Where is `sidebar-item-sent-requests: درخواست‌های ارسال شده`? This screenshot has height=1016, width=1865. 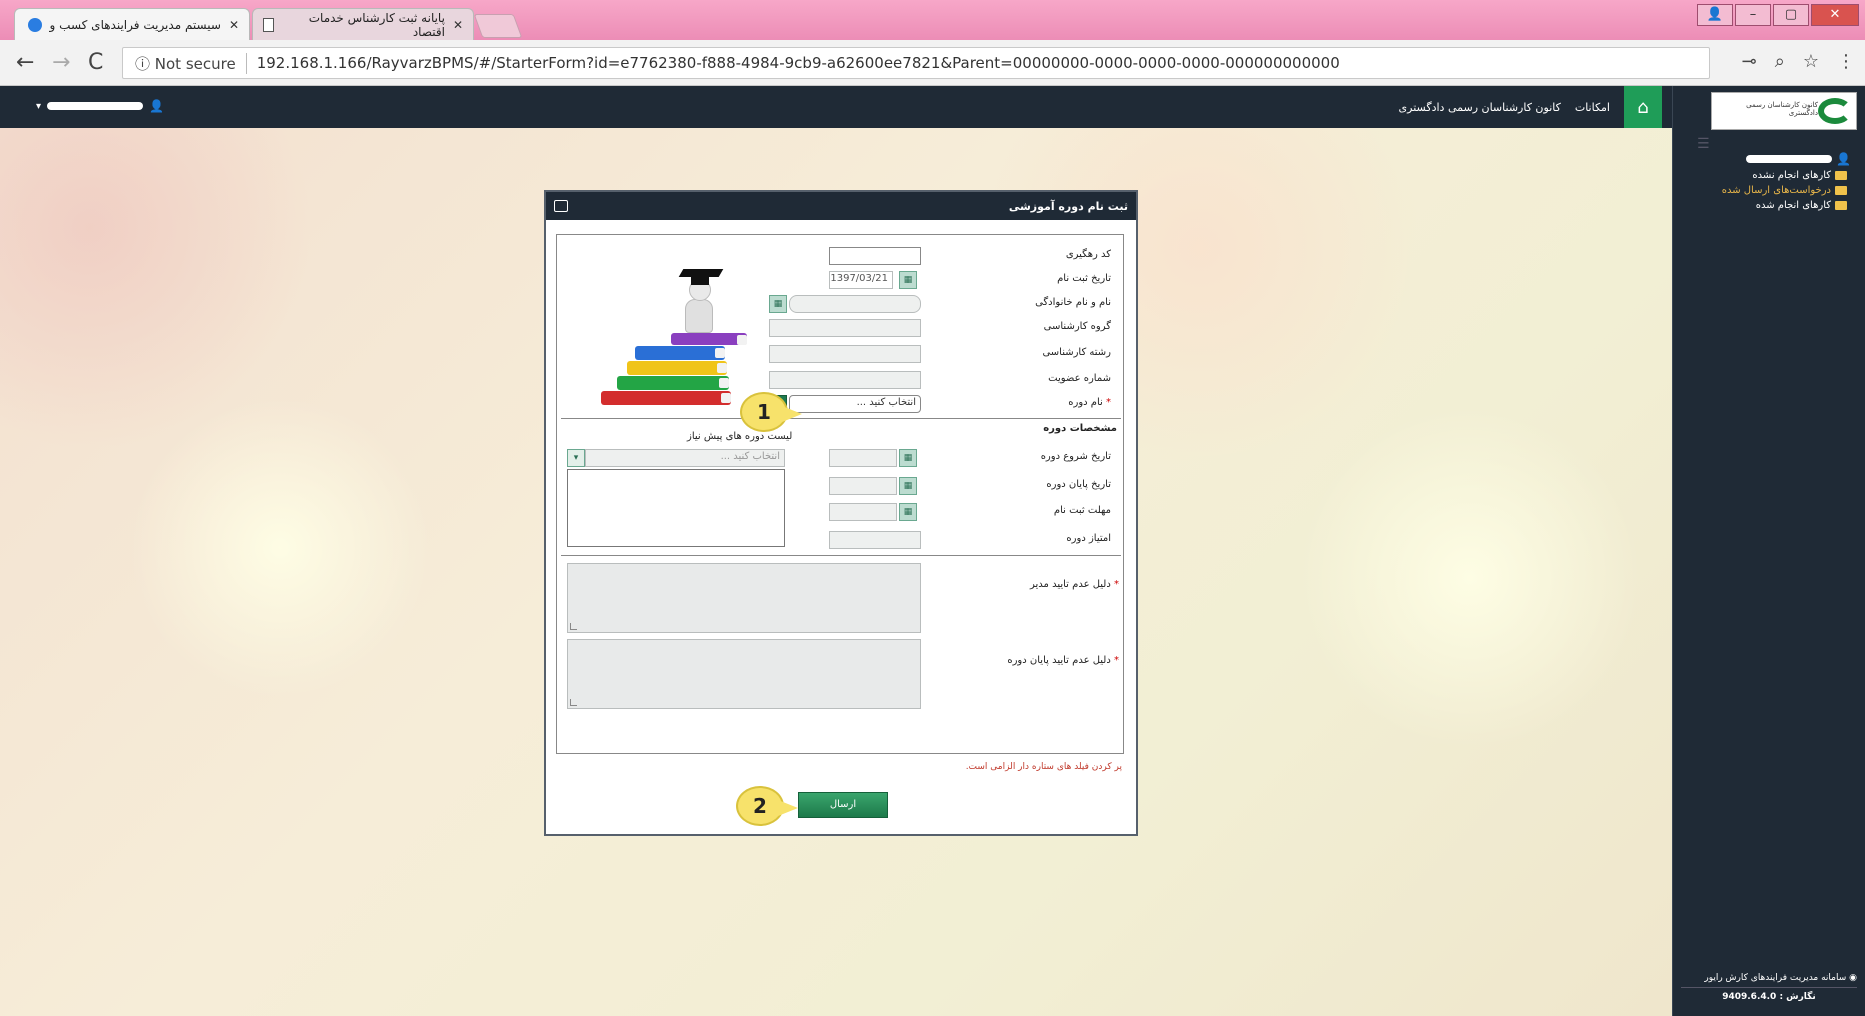
sidebar-item-sent-requests: درخواست‌های ارسال شده is located at coordinates (1784, 190).